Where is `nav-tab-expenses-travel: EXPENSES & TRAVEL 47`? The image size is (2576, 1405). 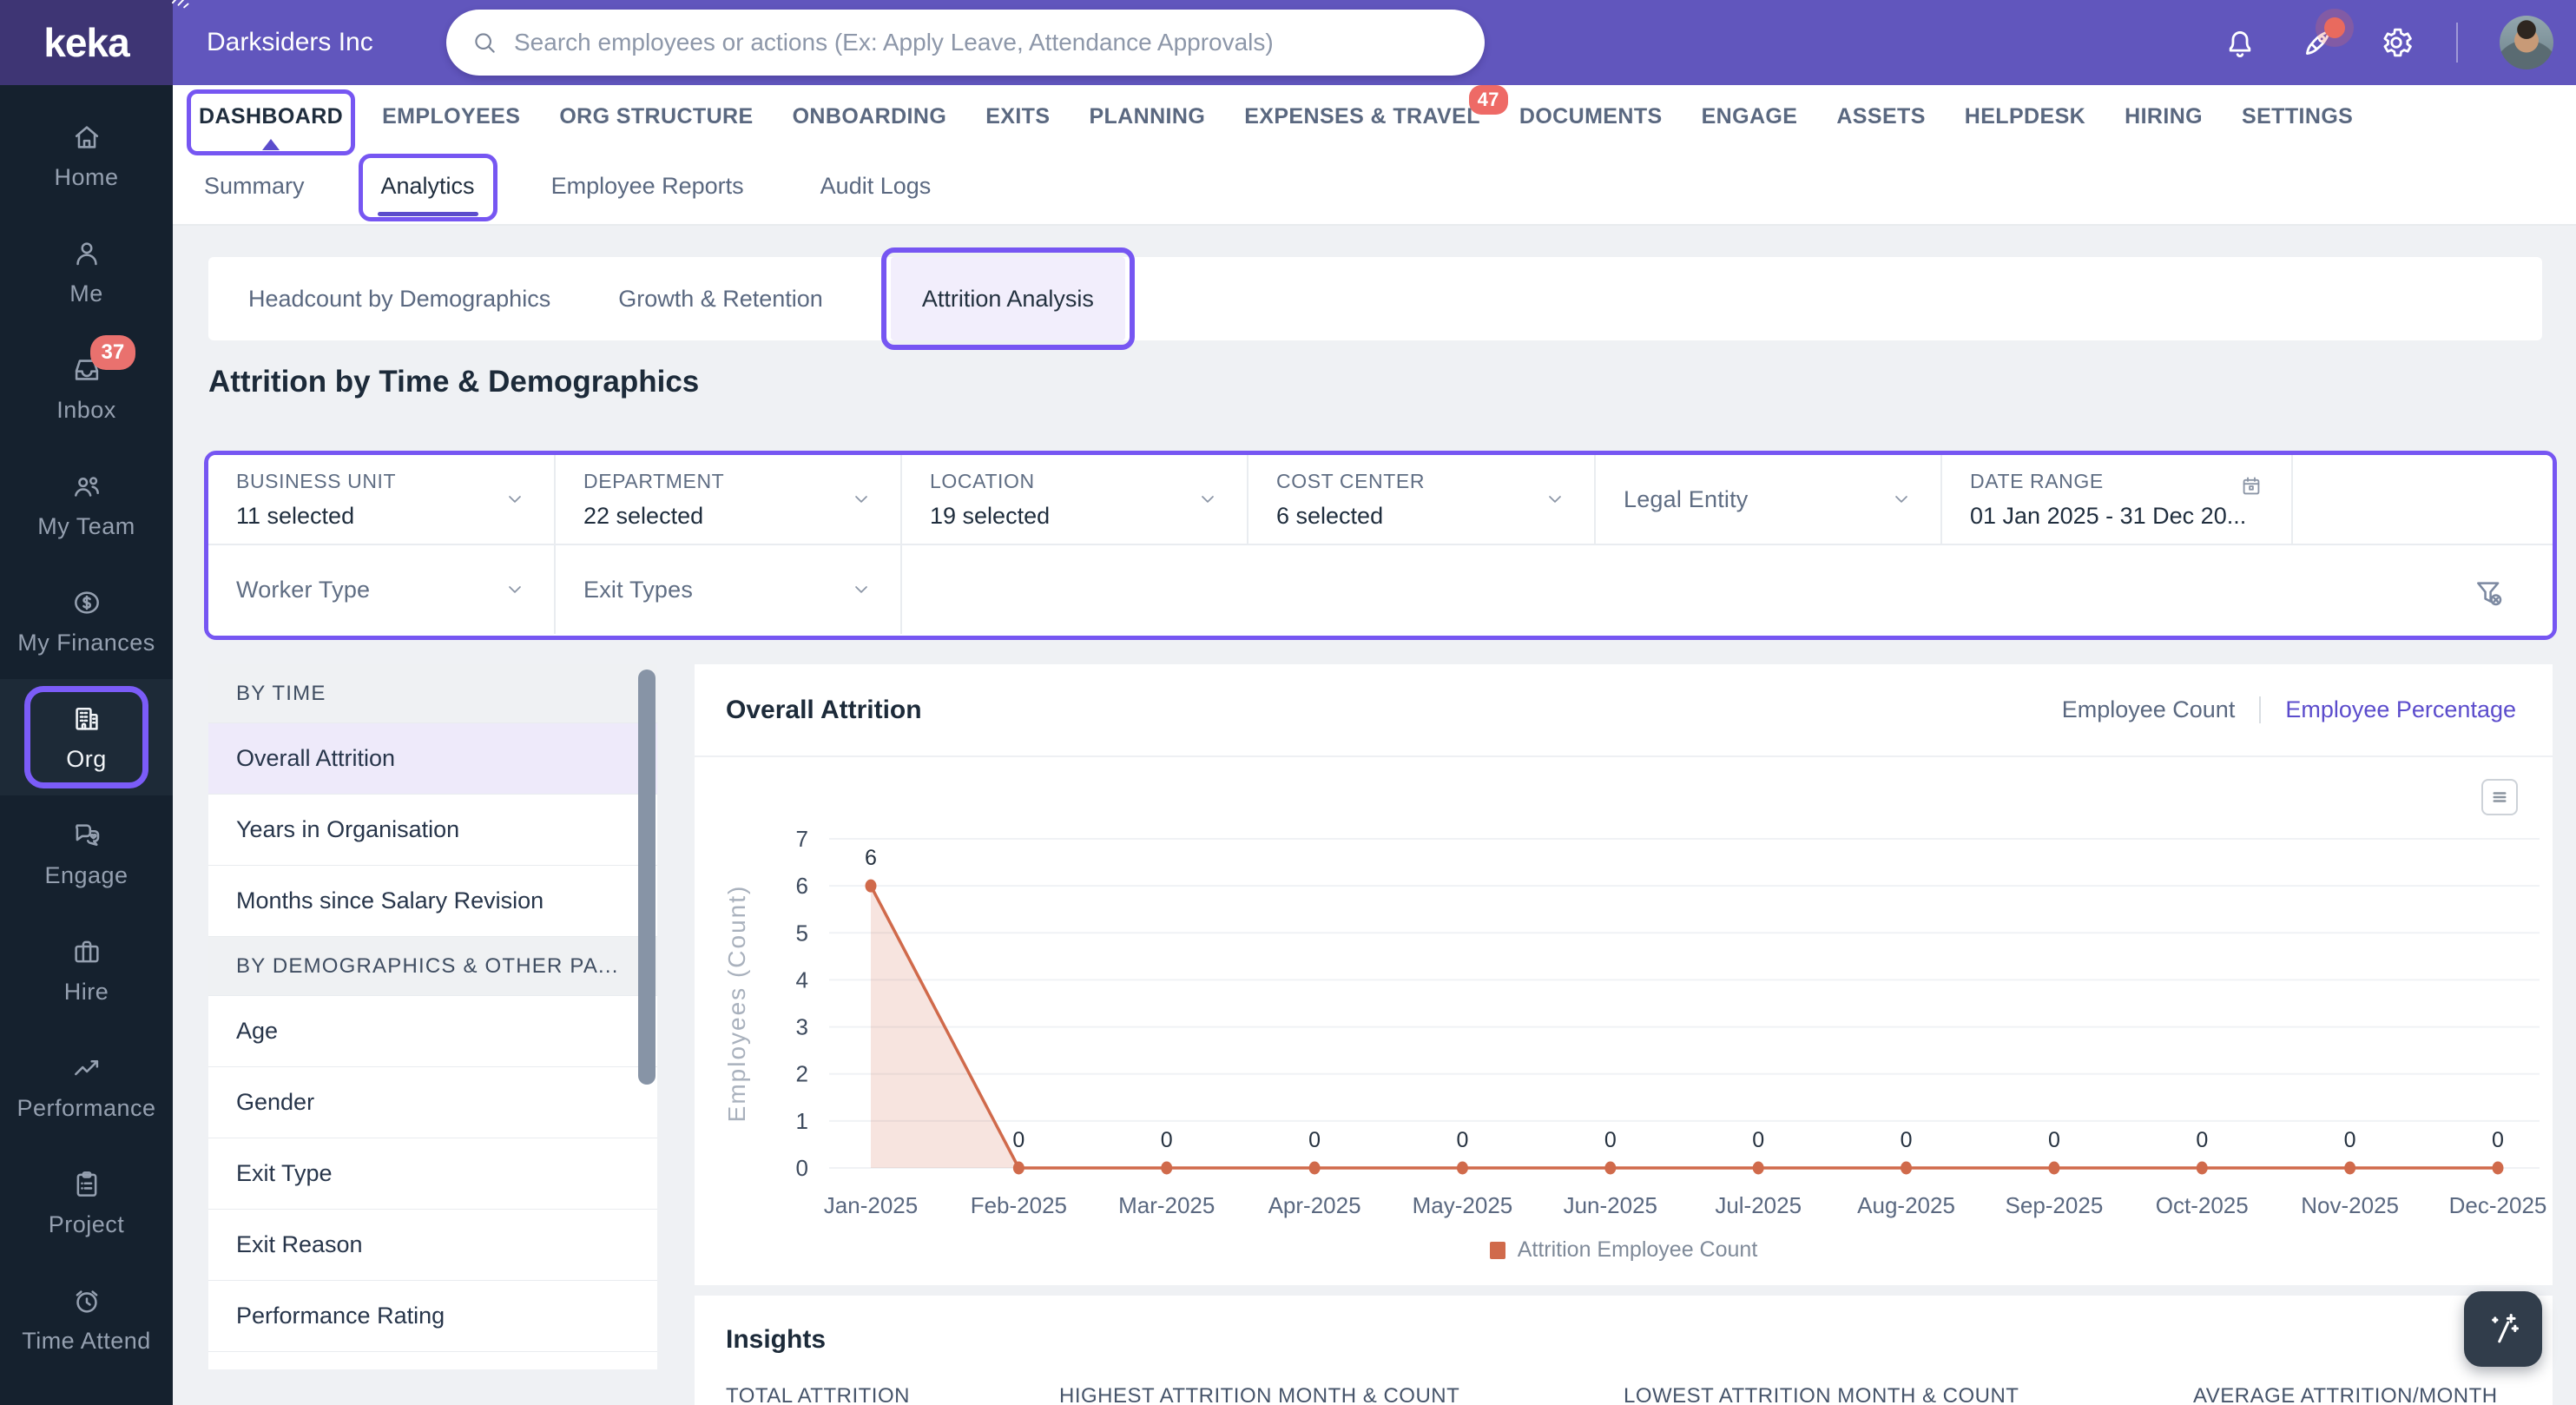
nav-tab-expenses-travel: EXPENSES & TRAVEL 47 is located at coordinates (1376, 106).